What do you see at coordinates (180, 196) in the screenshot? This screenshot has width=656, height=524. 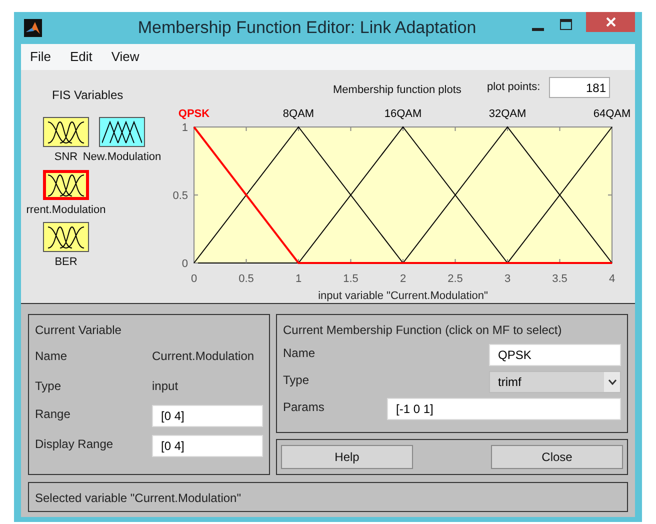 I see `y-tick-label: 0.5` at bounding box center [180, 196].